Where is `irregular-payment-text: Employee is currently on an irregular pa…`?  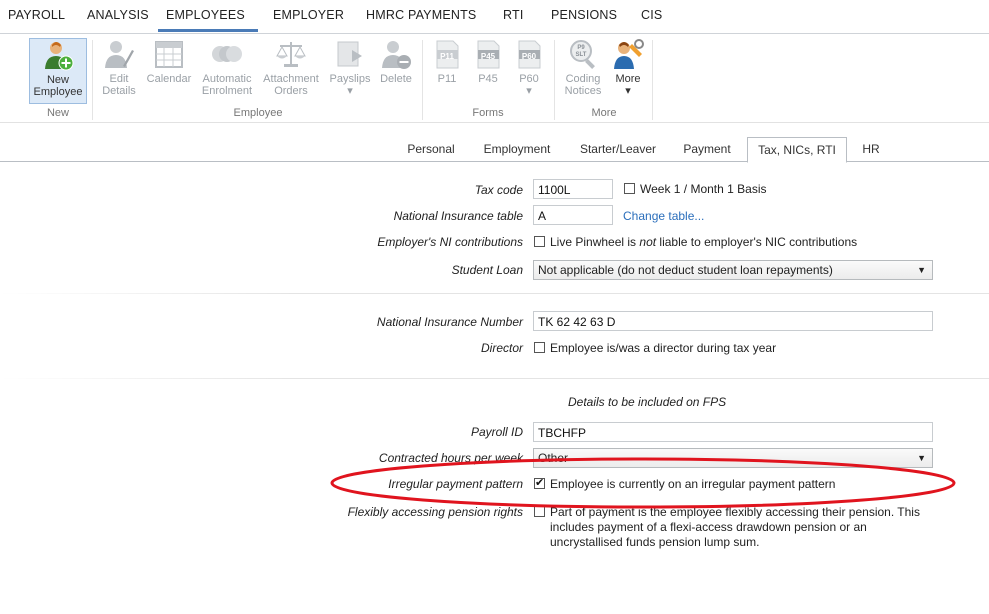 irregular-payment-text: Employee is currently on an irregular pa… is located at coordinates (693, 484).